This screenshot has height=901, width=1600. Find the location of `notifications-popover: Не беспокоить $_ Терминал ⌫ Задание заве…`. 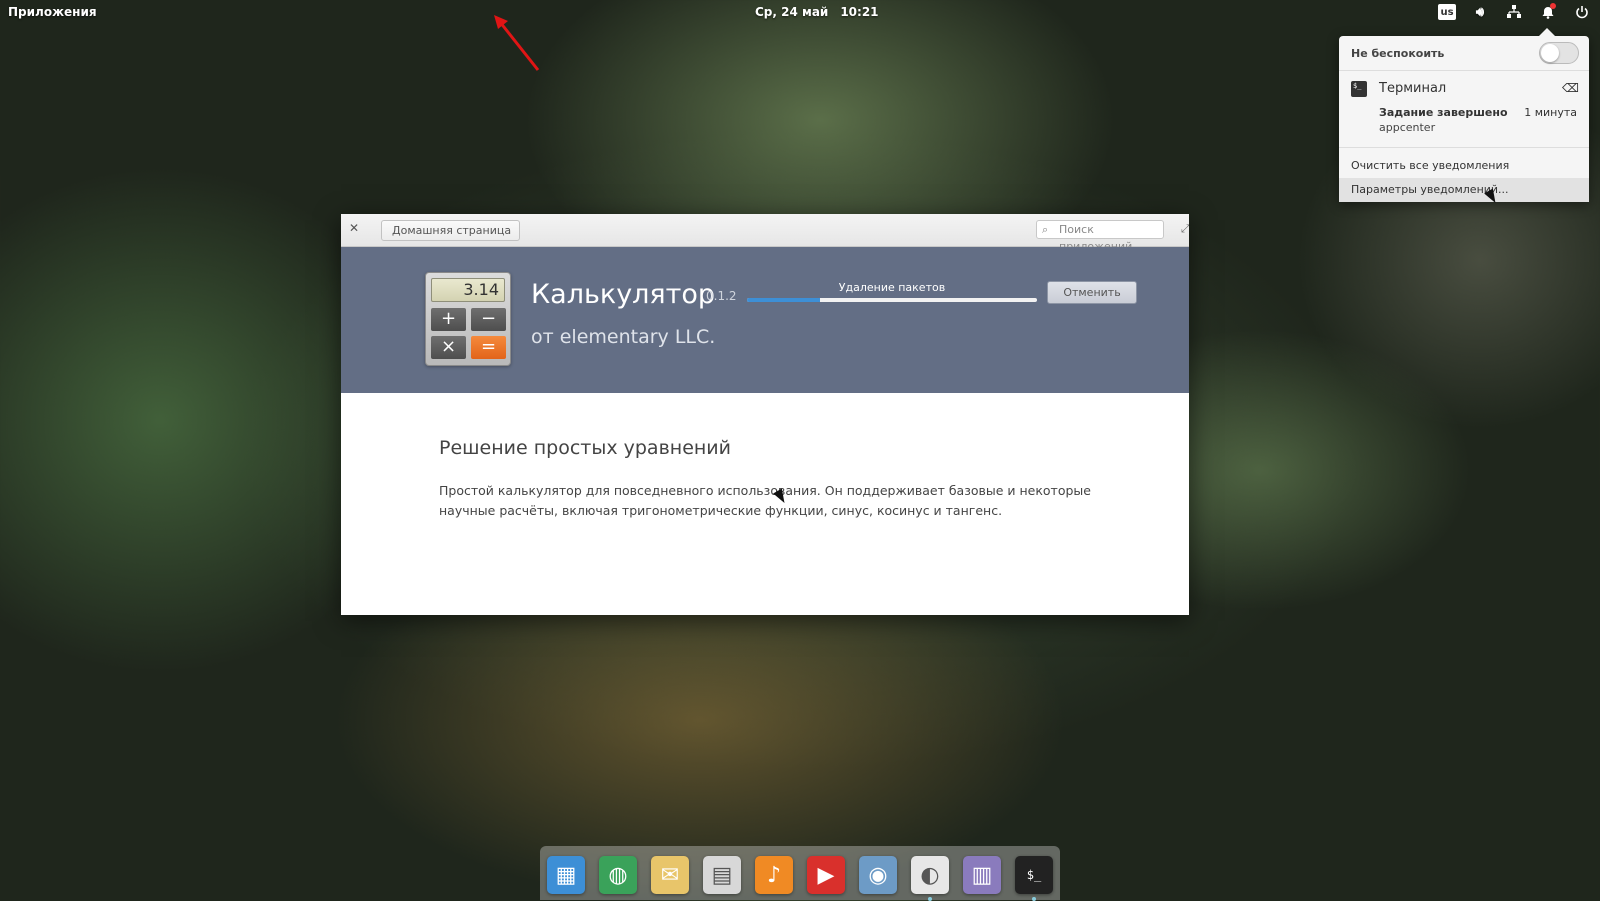

notifications-popover: Не беспокоить $_ Терминал ⌫ Задание заве… is located at coordinates (1464, 115).